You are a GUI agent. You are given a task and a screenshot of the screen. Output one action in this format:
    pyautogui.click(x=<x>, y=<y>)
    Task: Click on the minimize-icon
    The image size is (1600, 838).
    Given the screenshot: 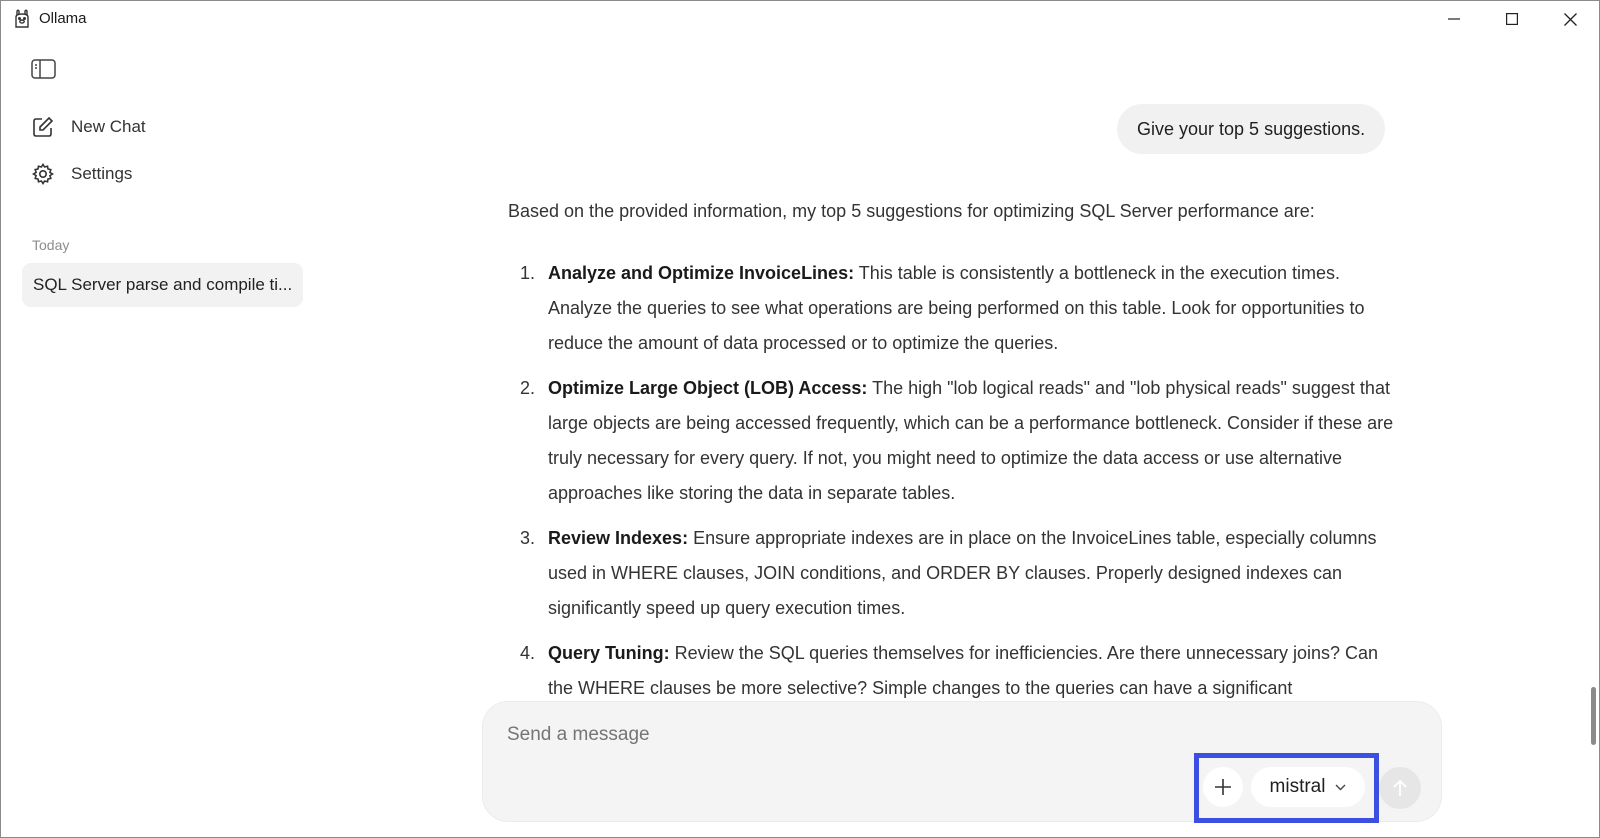 What is the action you would take?
    pyautogui.click(x=1454, y=19)
    